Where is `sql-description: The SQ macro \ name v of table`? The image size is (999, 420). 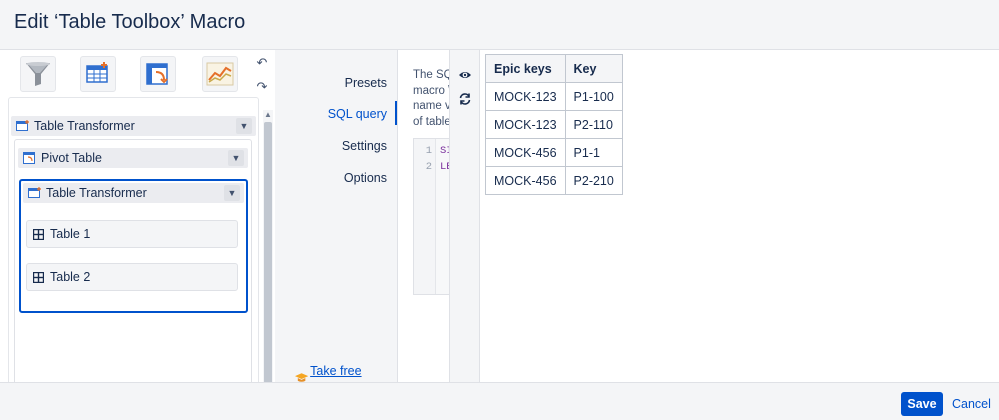
sql-description: The SQ macro \ name v of table is located at coordinates (431, 99).